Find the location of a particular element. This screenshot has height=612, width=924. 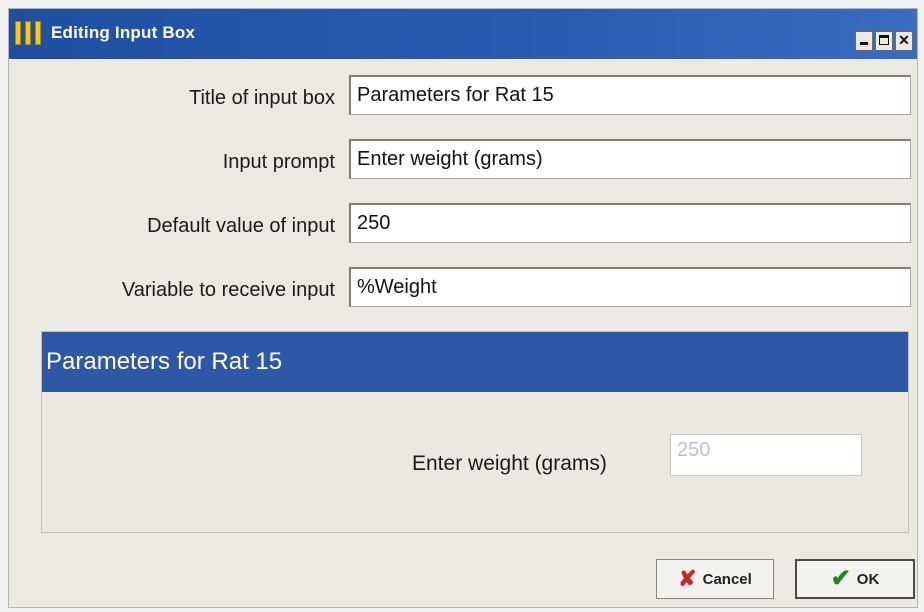

title-label: Title of input box is located at coordinates (261, 98).